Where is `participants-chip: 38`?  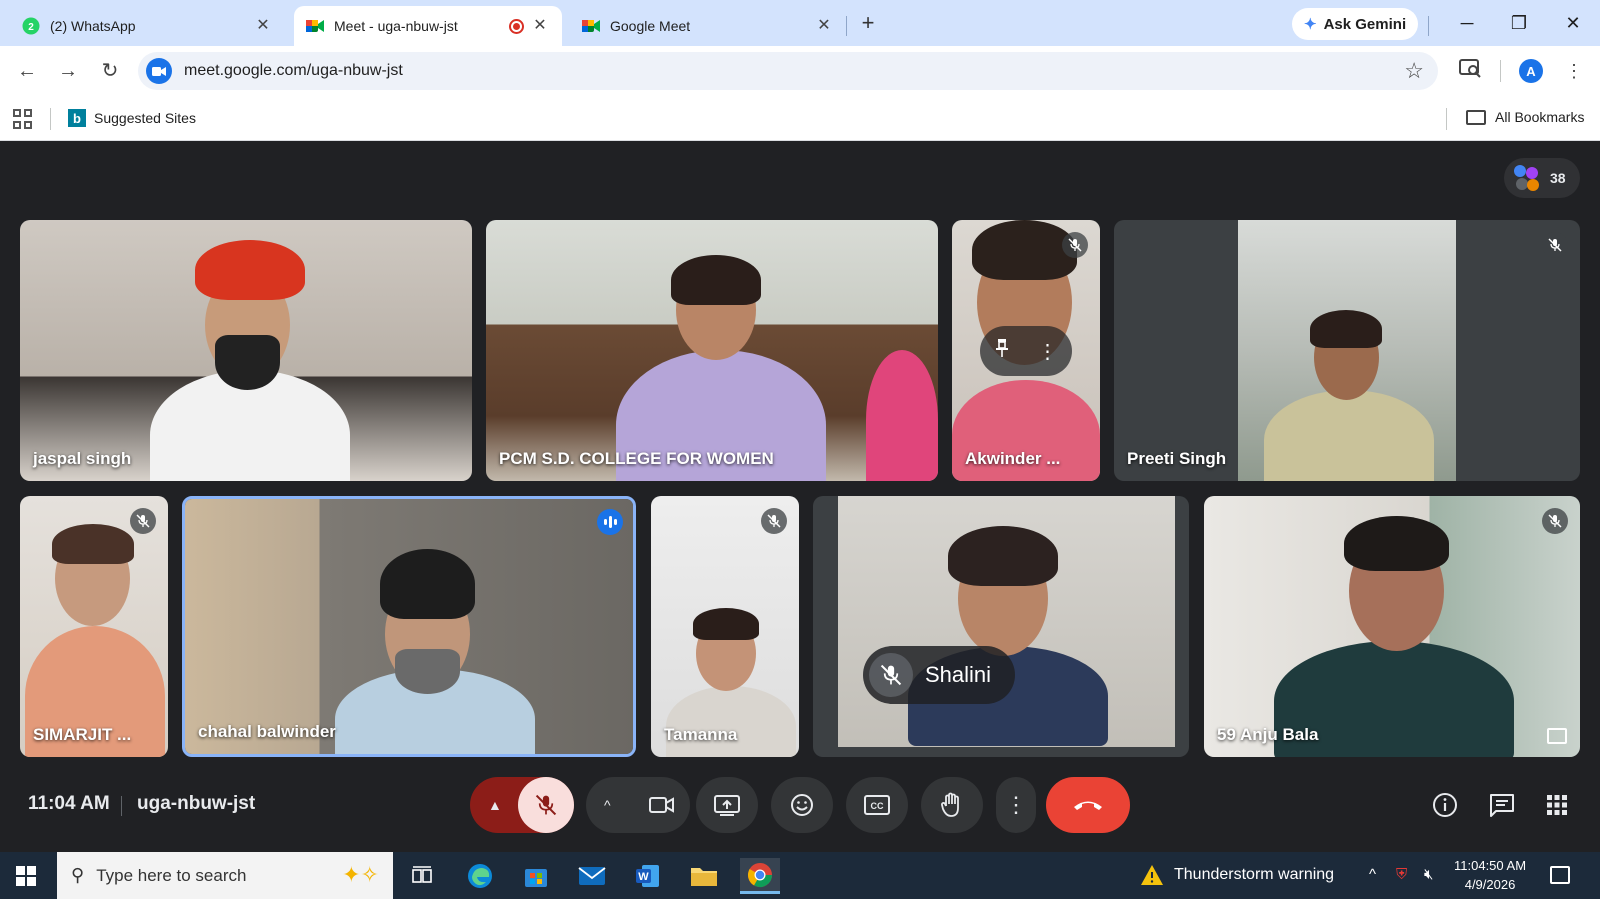 participants-chip: 38 is located at coordinates (1542, 178).